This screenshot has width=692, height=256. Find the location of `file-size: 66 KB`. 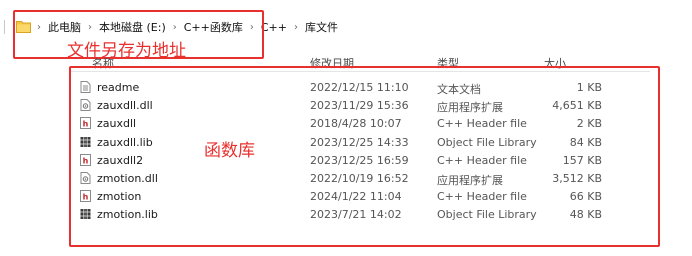

file-size: 66 KB is located at coordinates (585, 197).